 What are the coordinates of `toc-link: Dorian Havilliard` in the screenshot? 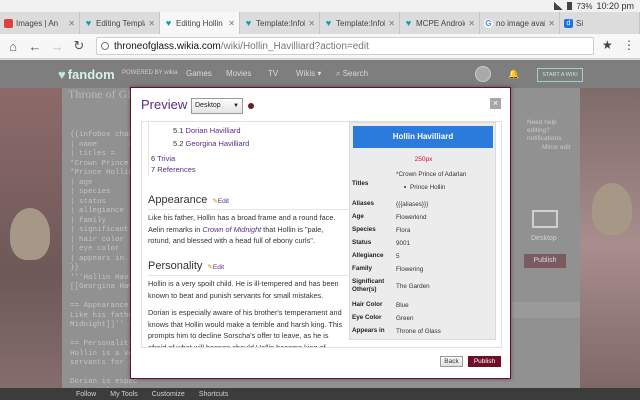 It's located at (213, 130).